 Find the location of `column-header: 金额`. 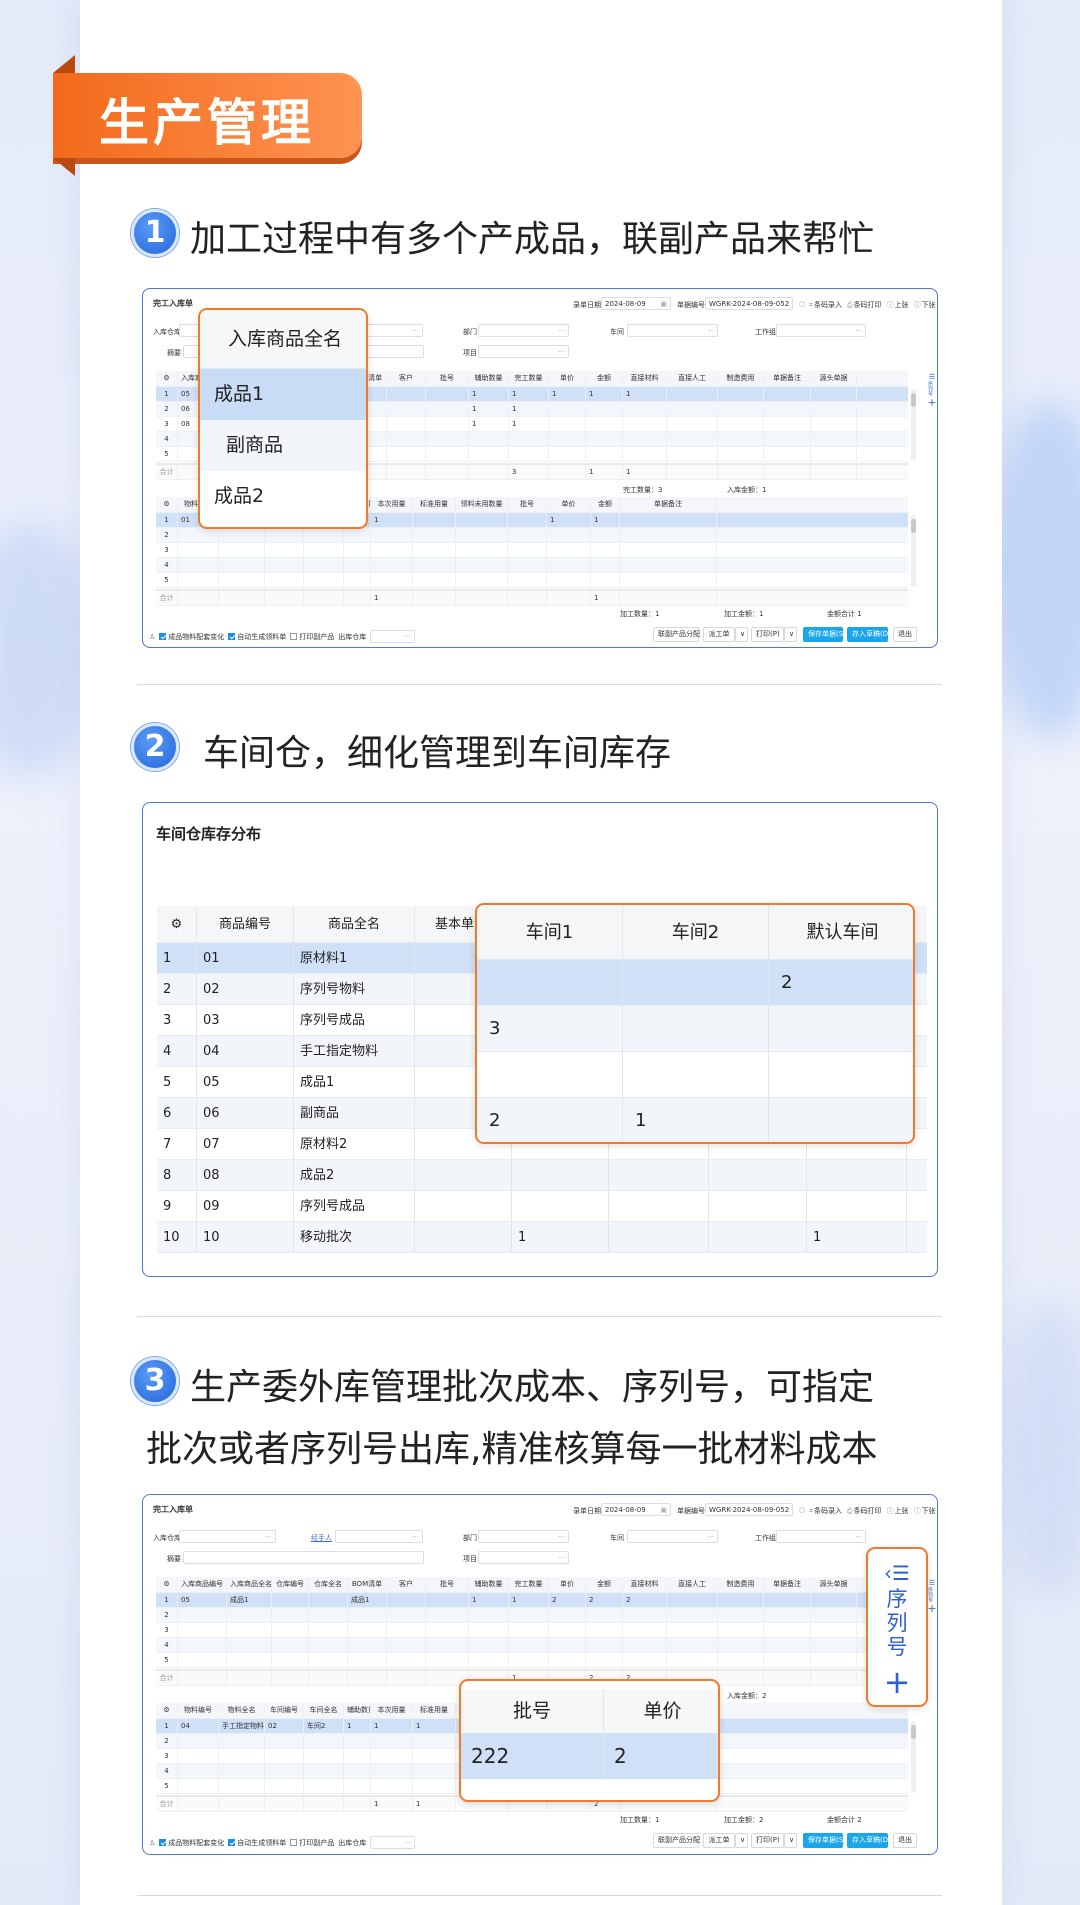

column-header: 金额 is located at coordinates (605, 504).